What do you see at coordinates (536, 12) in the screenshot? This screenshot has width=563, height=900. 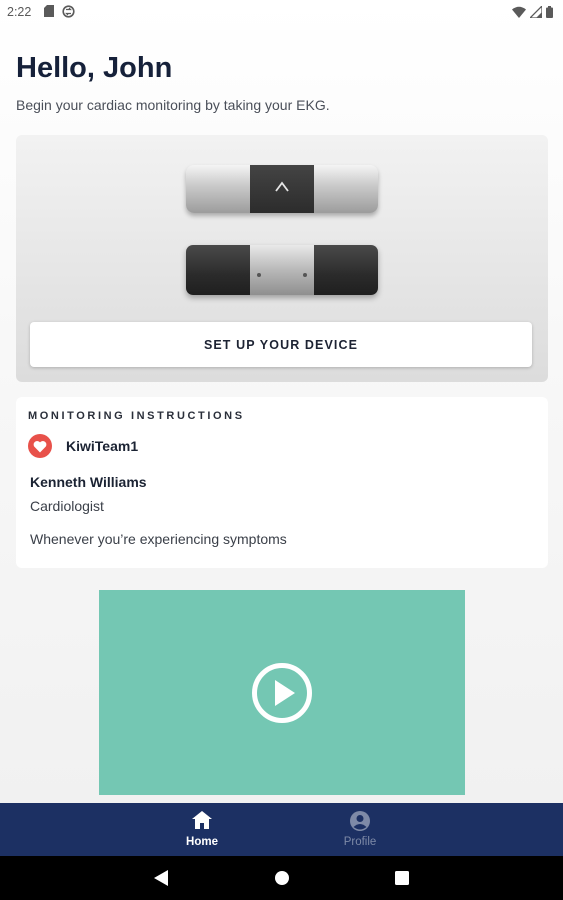 I see `signal-icon` at bounding box center [536, 12].